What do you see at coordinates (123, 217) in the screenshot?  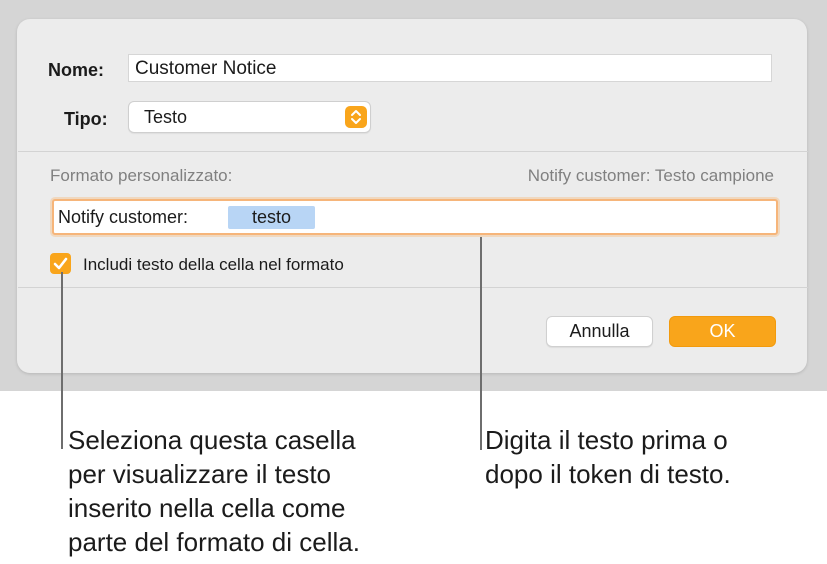 I see `format-prefix-text: Notify customer:` at bounding box center [123, 217].